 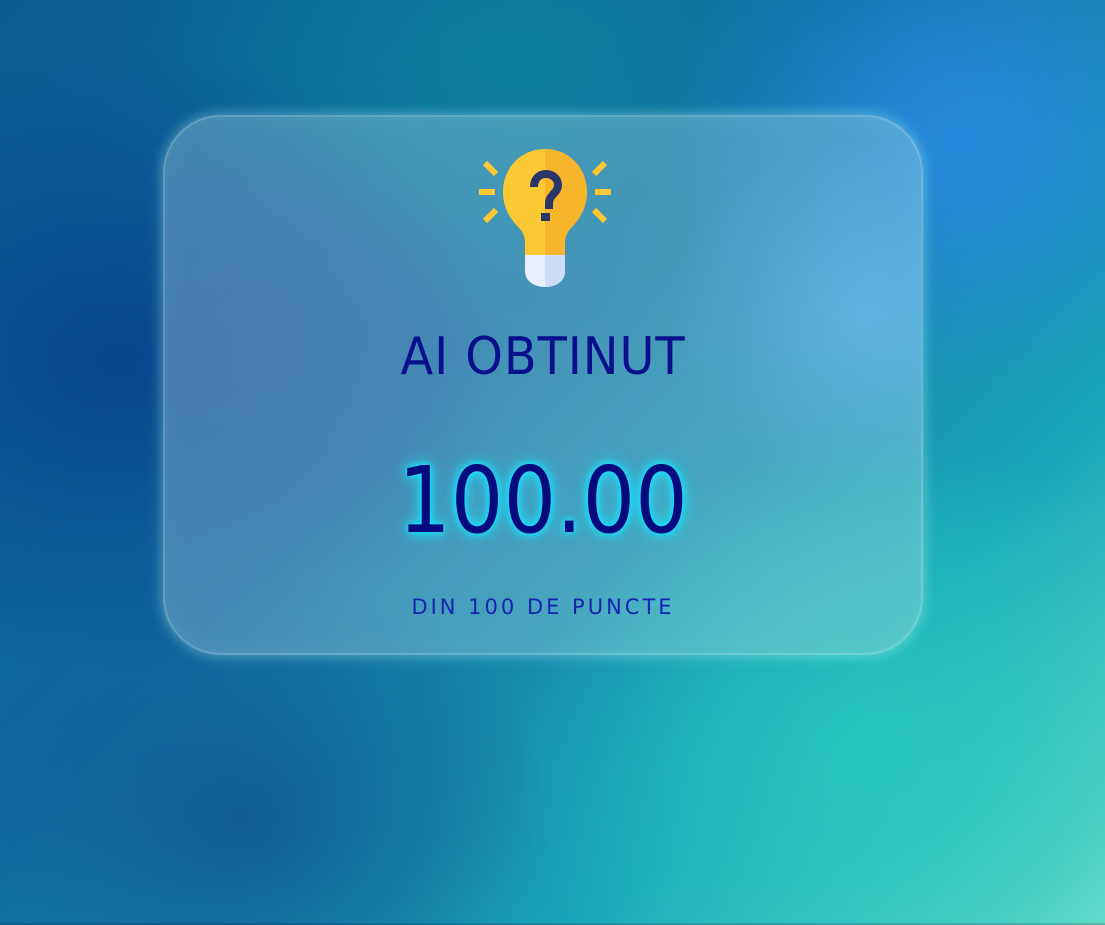 What do you see at coordinates (543, 500) in the screenshot?
I see `score-value: 100.00` at bounding box center [543, 500].